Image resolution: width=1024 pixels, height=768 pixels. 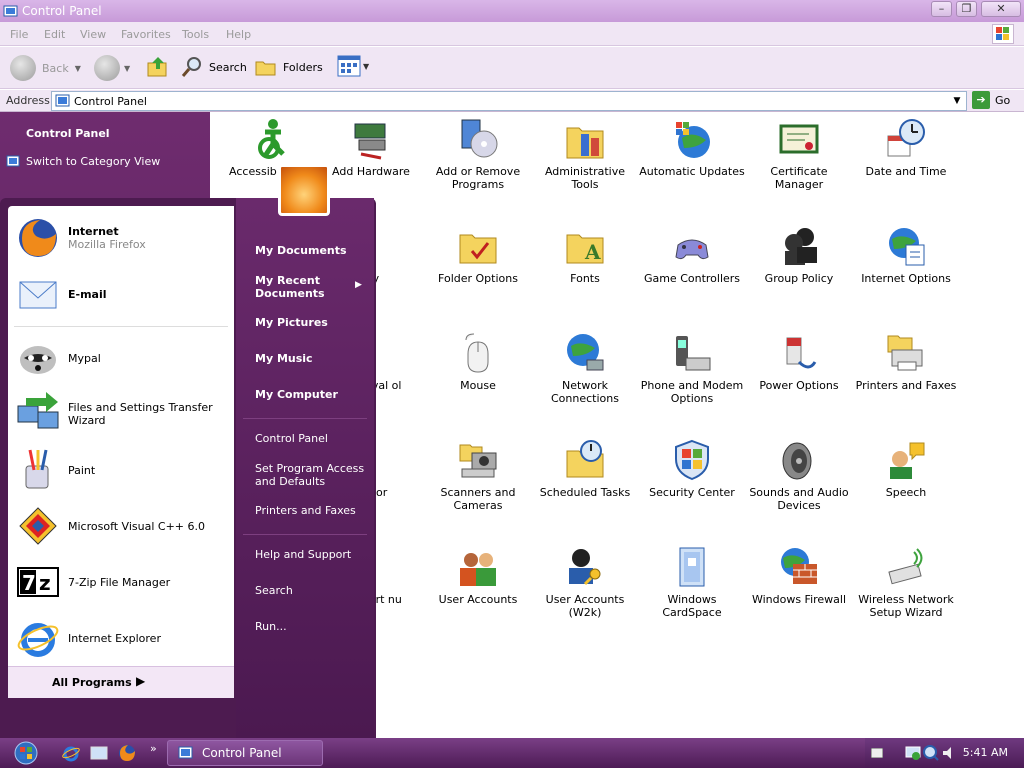 What do you see at coordinates (941, 9) in the screenshot?
I see `minimize-button: –` at bounding box center [941, 9].